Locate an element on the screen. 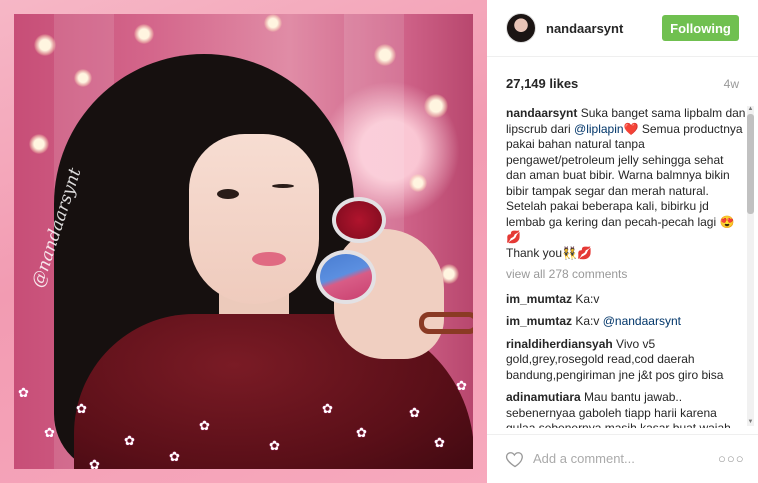 This screenshot has height=483, width=758. likes-count: 27,149 likes is located at coordinates (542, 83).